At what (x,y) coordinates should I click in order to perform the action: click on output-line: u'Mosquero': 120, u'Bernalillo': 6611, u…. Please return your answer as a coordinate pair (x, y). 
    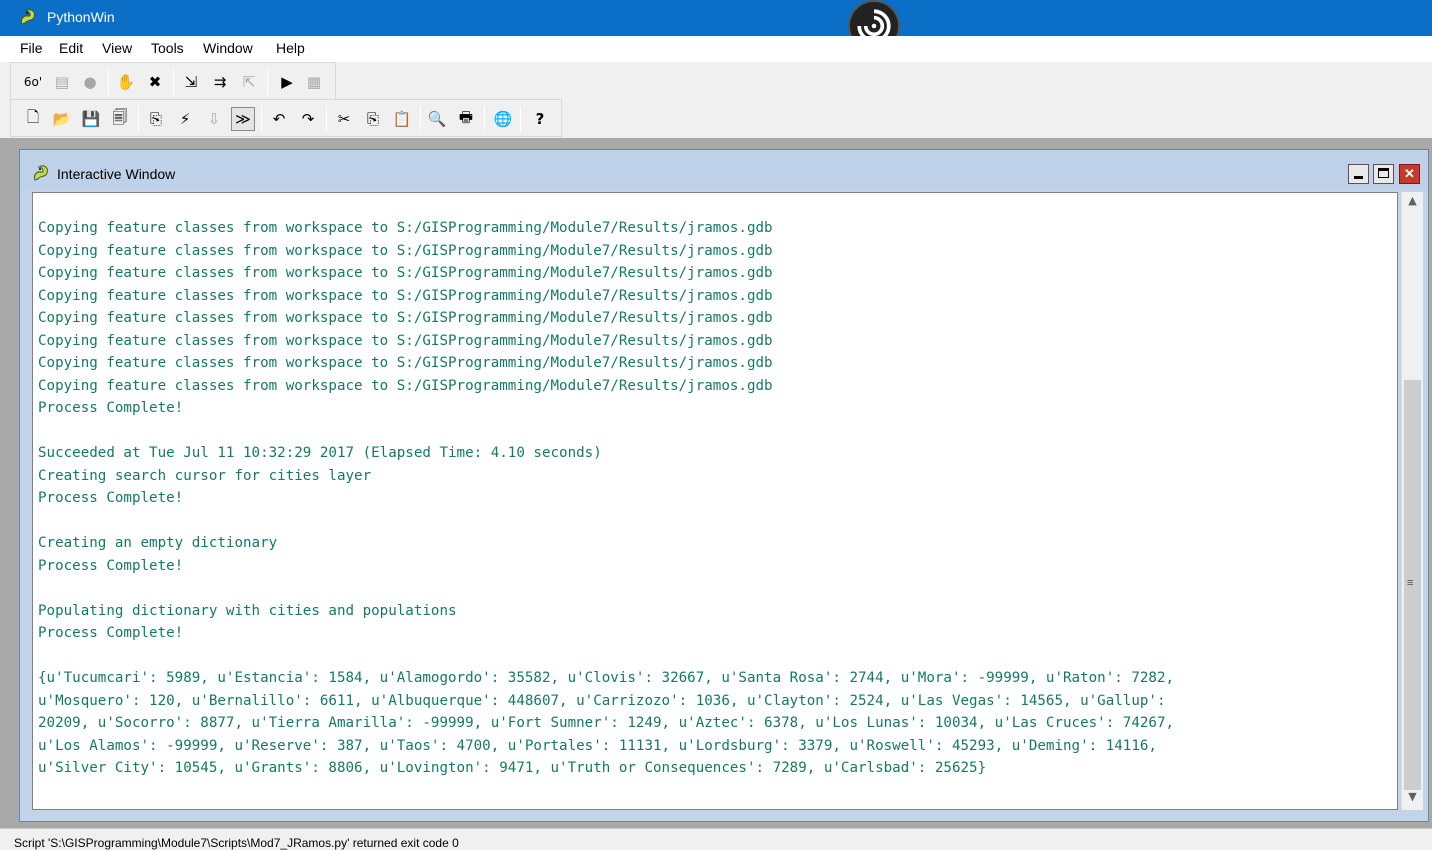
    Looking at the image, I should click on (602, 700).